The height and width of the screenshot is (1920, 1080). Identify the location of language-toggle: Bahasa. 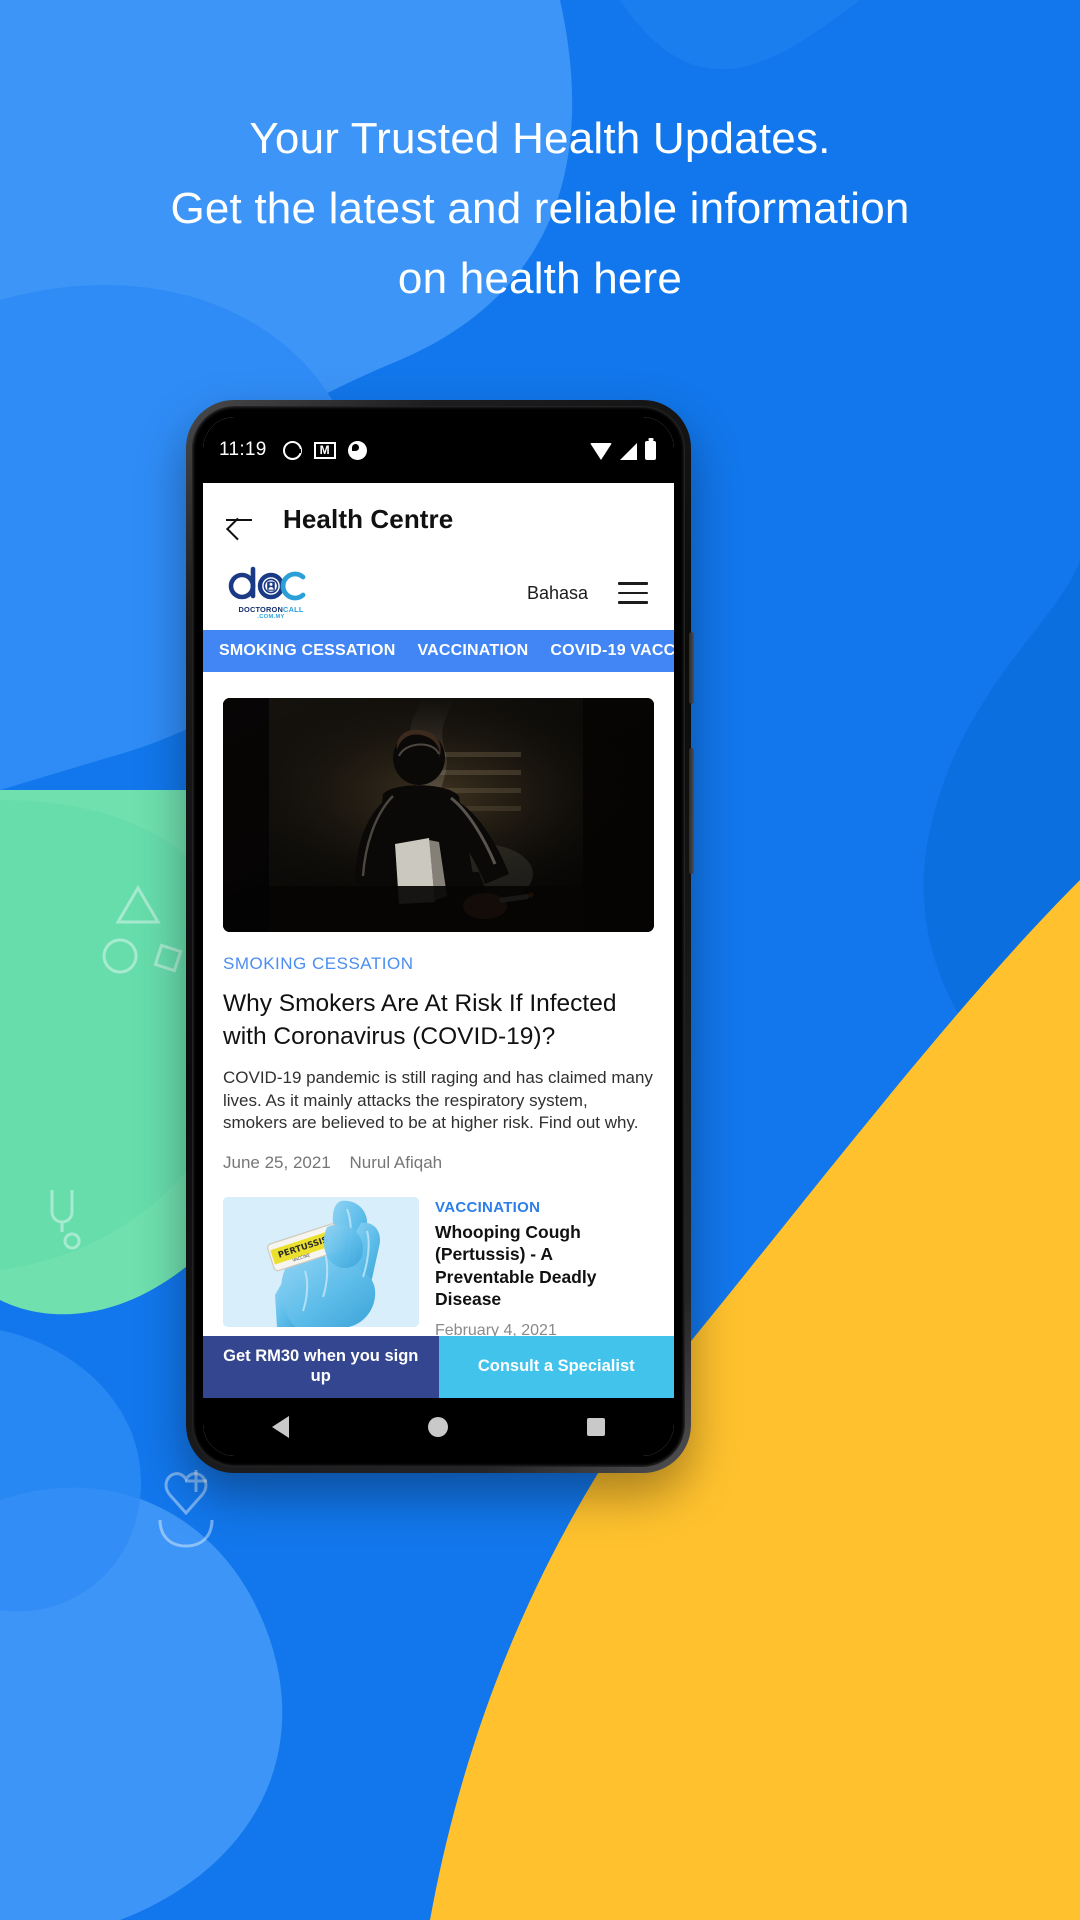
(557, 593).